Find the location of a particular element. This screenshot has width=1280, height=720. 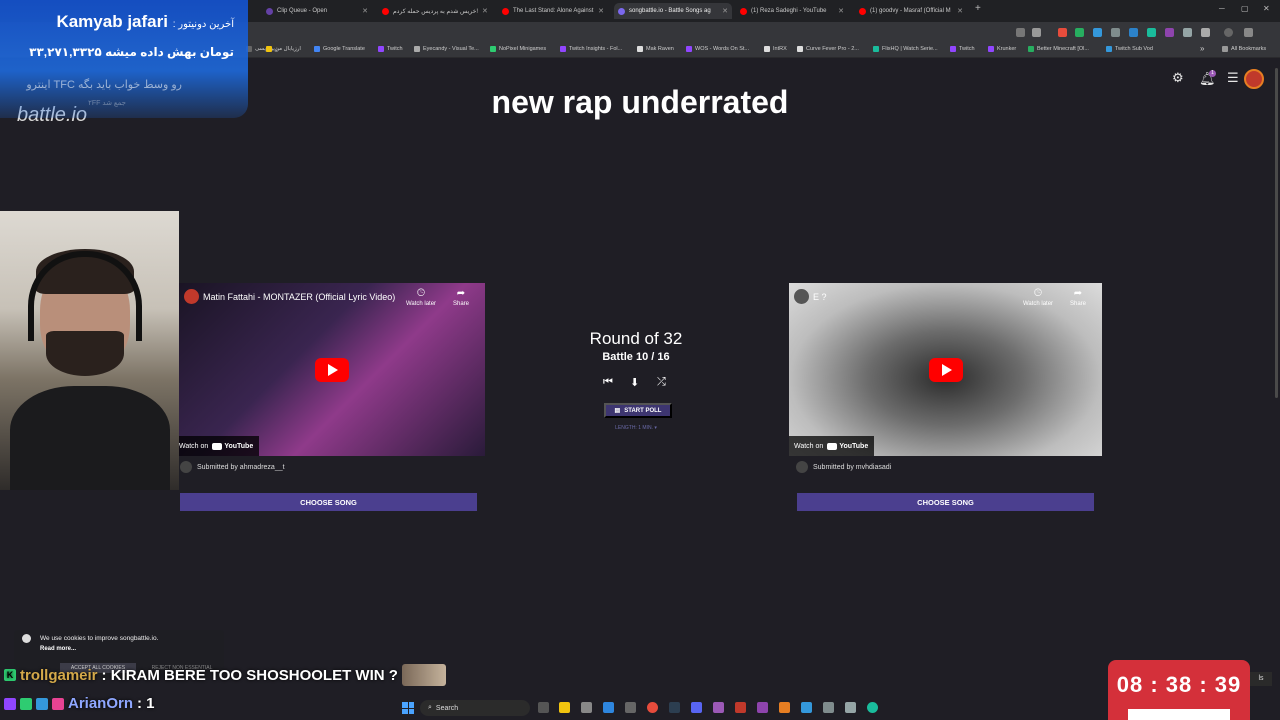

task-view-icon is located at coordinates (543, 707).